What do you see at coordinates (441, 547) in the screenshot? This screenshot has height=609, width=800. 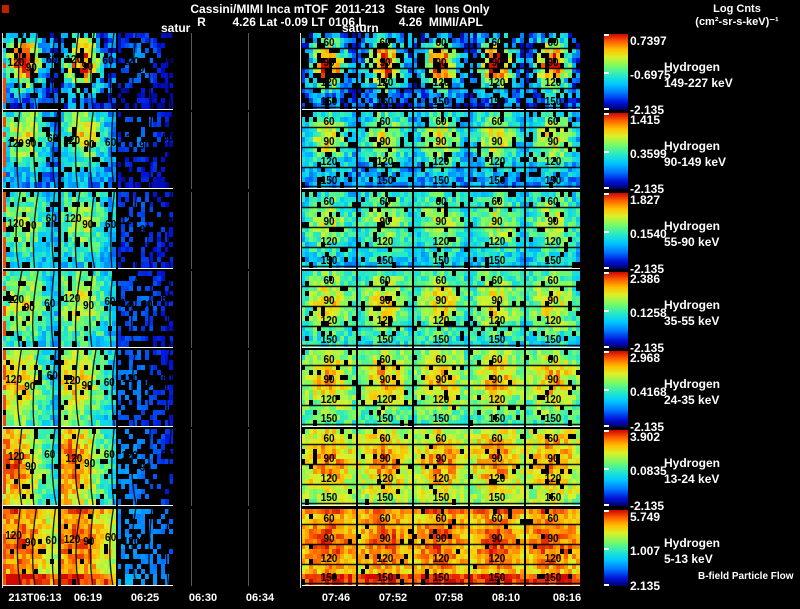 I see `heatmap-panel-r7c8` at bounding box center [441, 547].